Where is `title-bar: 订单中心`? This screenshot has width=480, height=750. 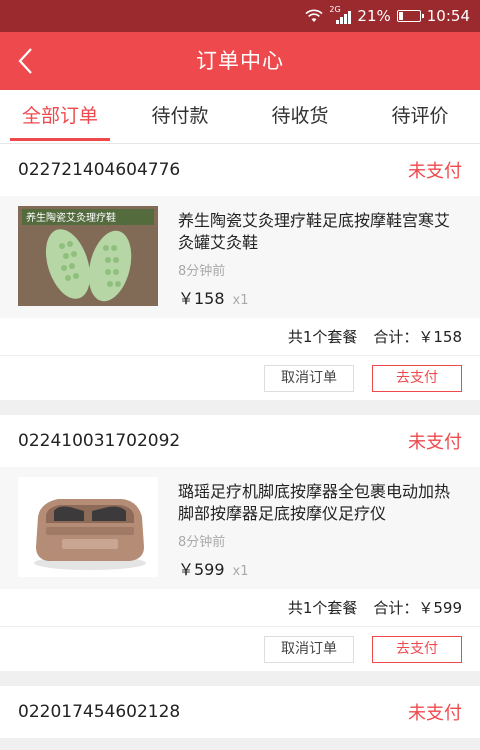 title-bar: 订单中心 is located at coordinates (240, 61).